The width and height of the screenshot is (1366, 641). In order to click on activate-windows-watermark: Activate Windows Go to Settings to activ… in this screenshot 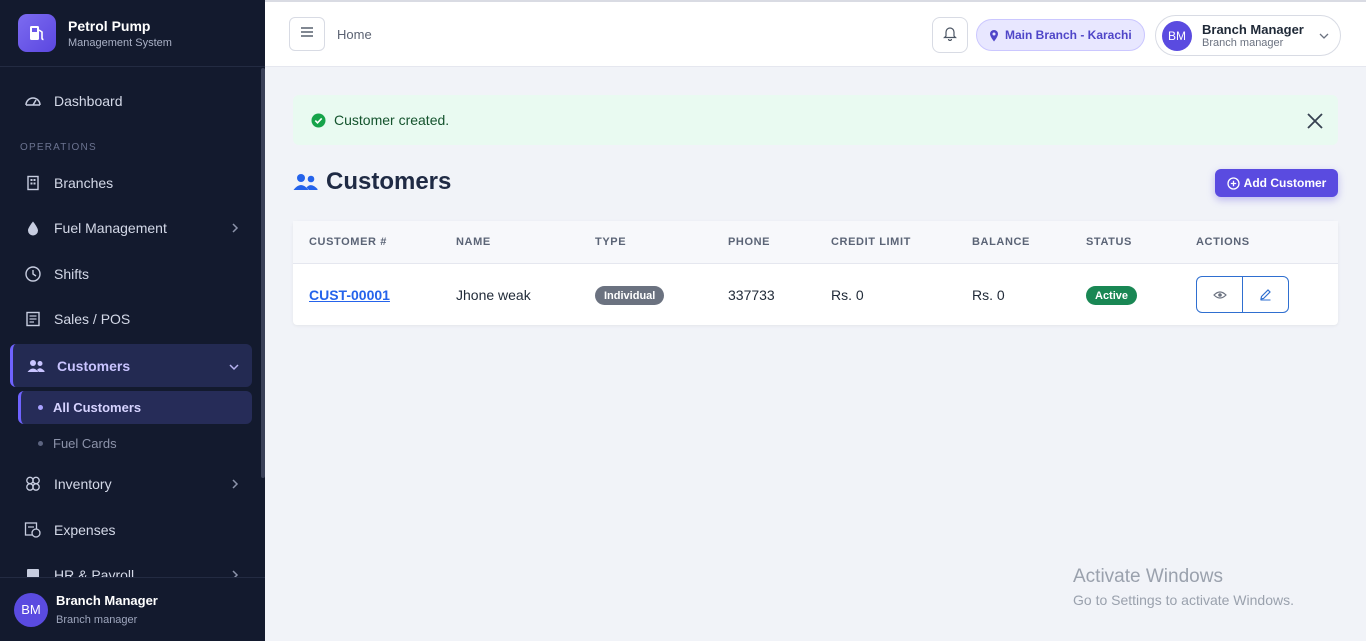, I will do `click(1183, 587)`.